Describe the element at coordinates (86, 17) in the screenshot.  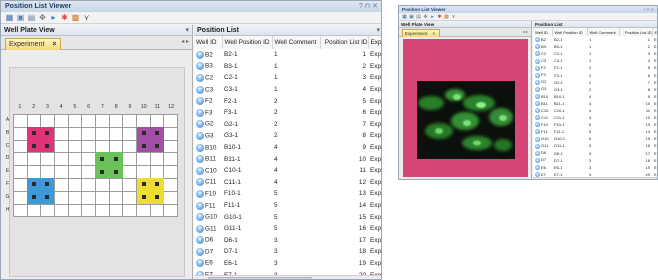
I see `filter-icon: ⋎` at that location.